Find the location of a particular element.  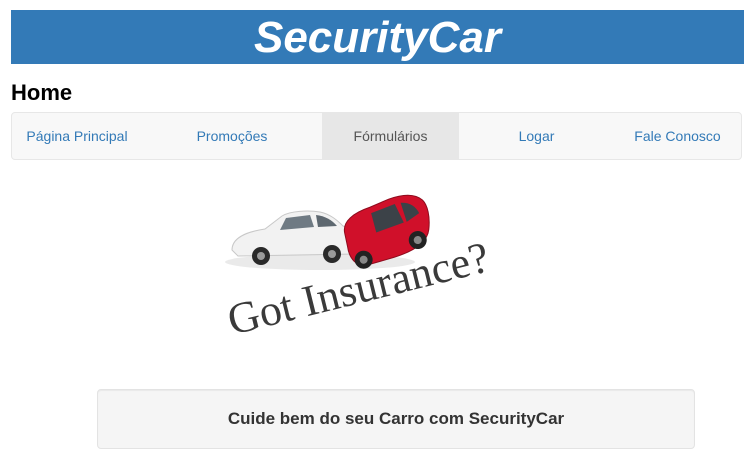

promo-callout: Cuide bem do seu Carro com SecurityCar is located at coordinates (396, 419).